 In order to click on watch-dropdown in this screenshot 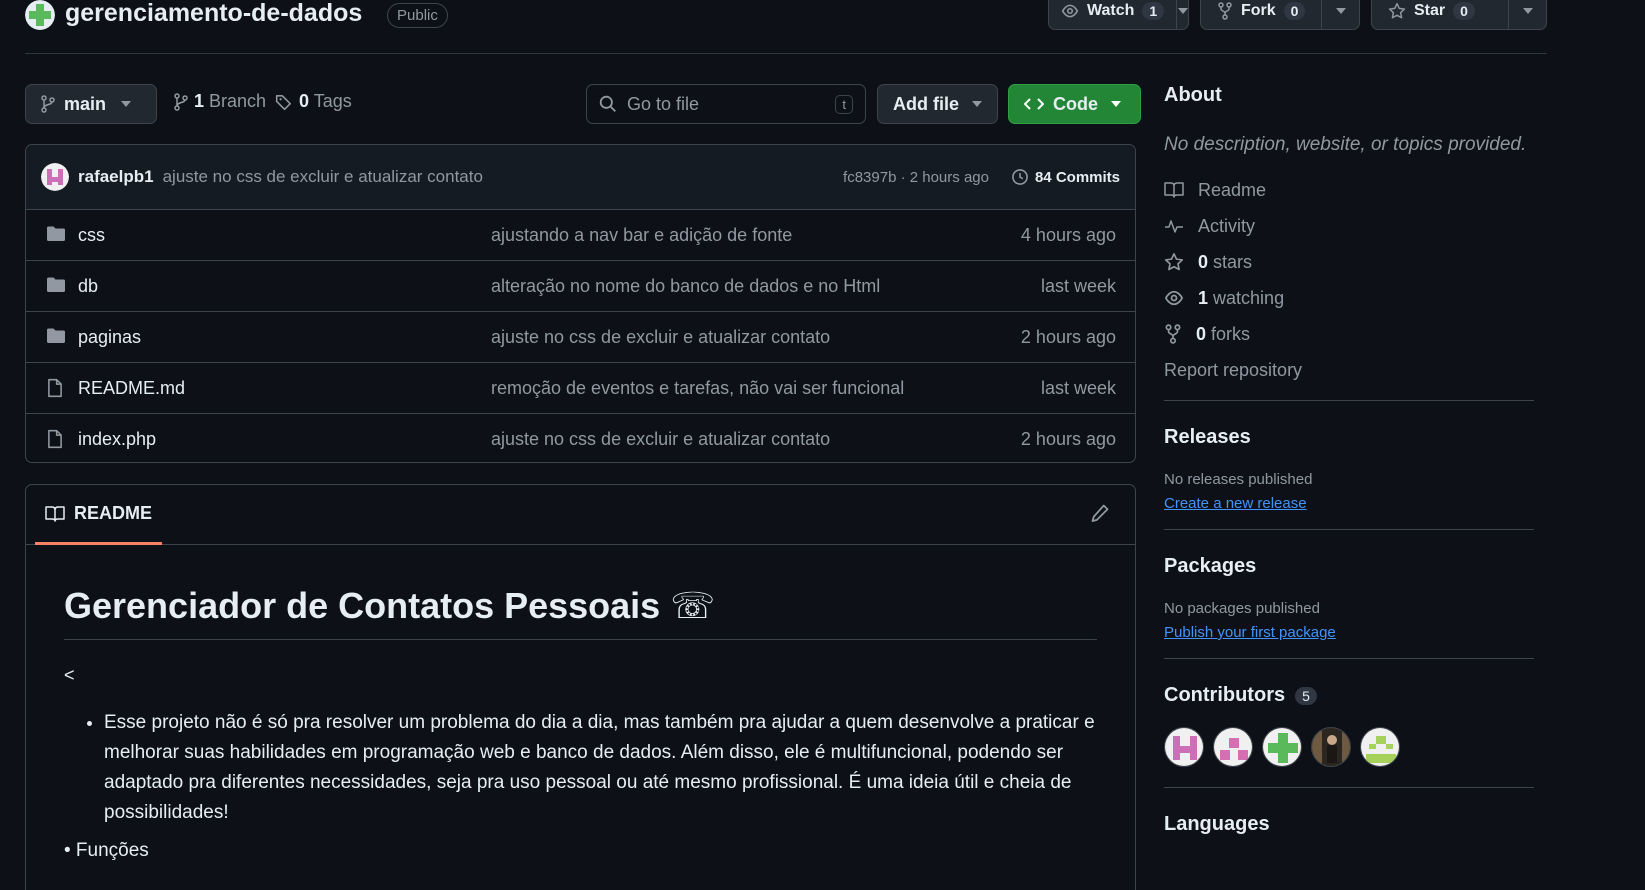, I will do `click(1182, 14)`.